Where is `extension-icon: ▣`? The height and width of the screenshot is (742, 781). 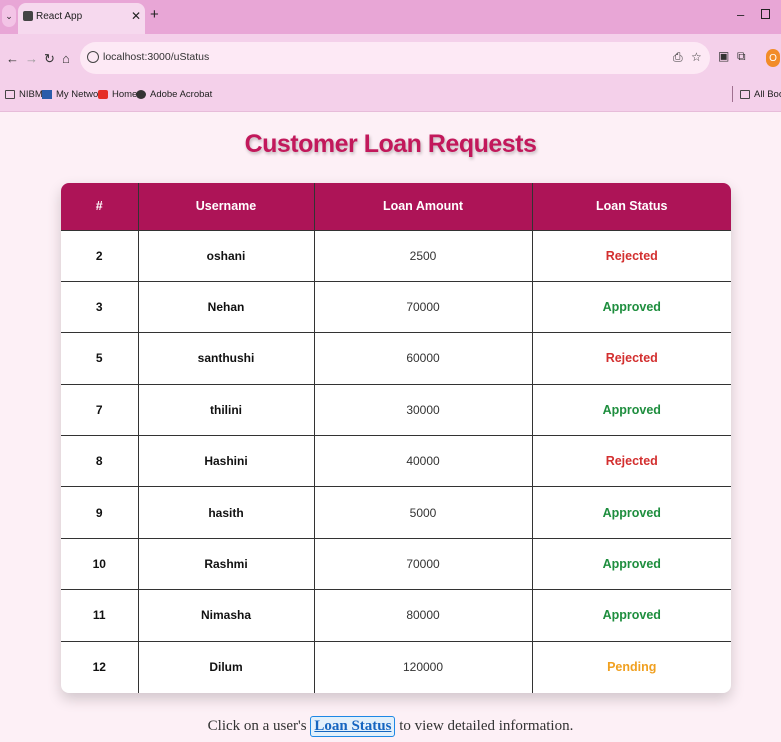 extension-icon: ▣ is located at coordinates (723, 56).